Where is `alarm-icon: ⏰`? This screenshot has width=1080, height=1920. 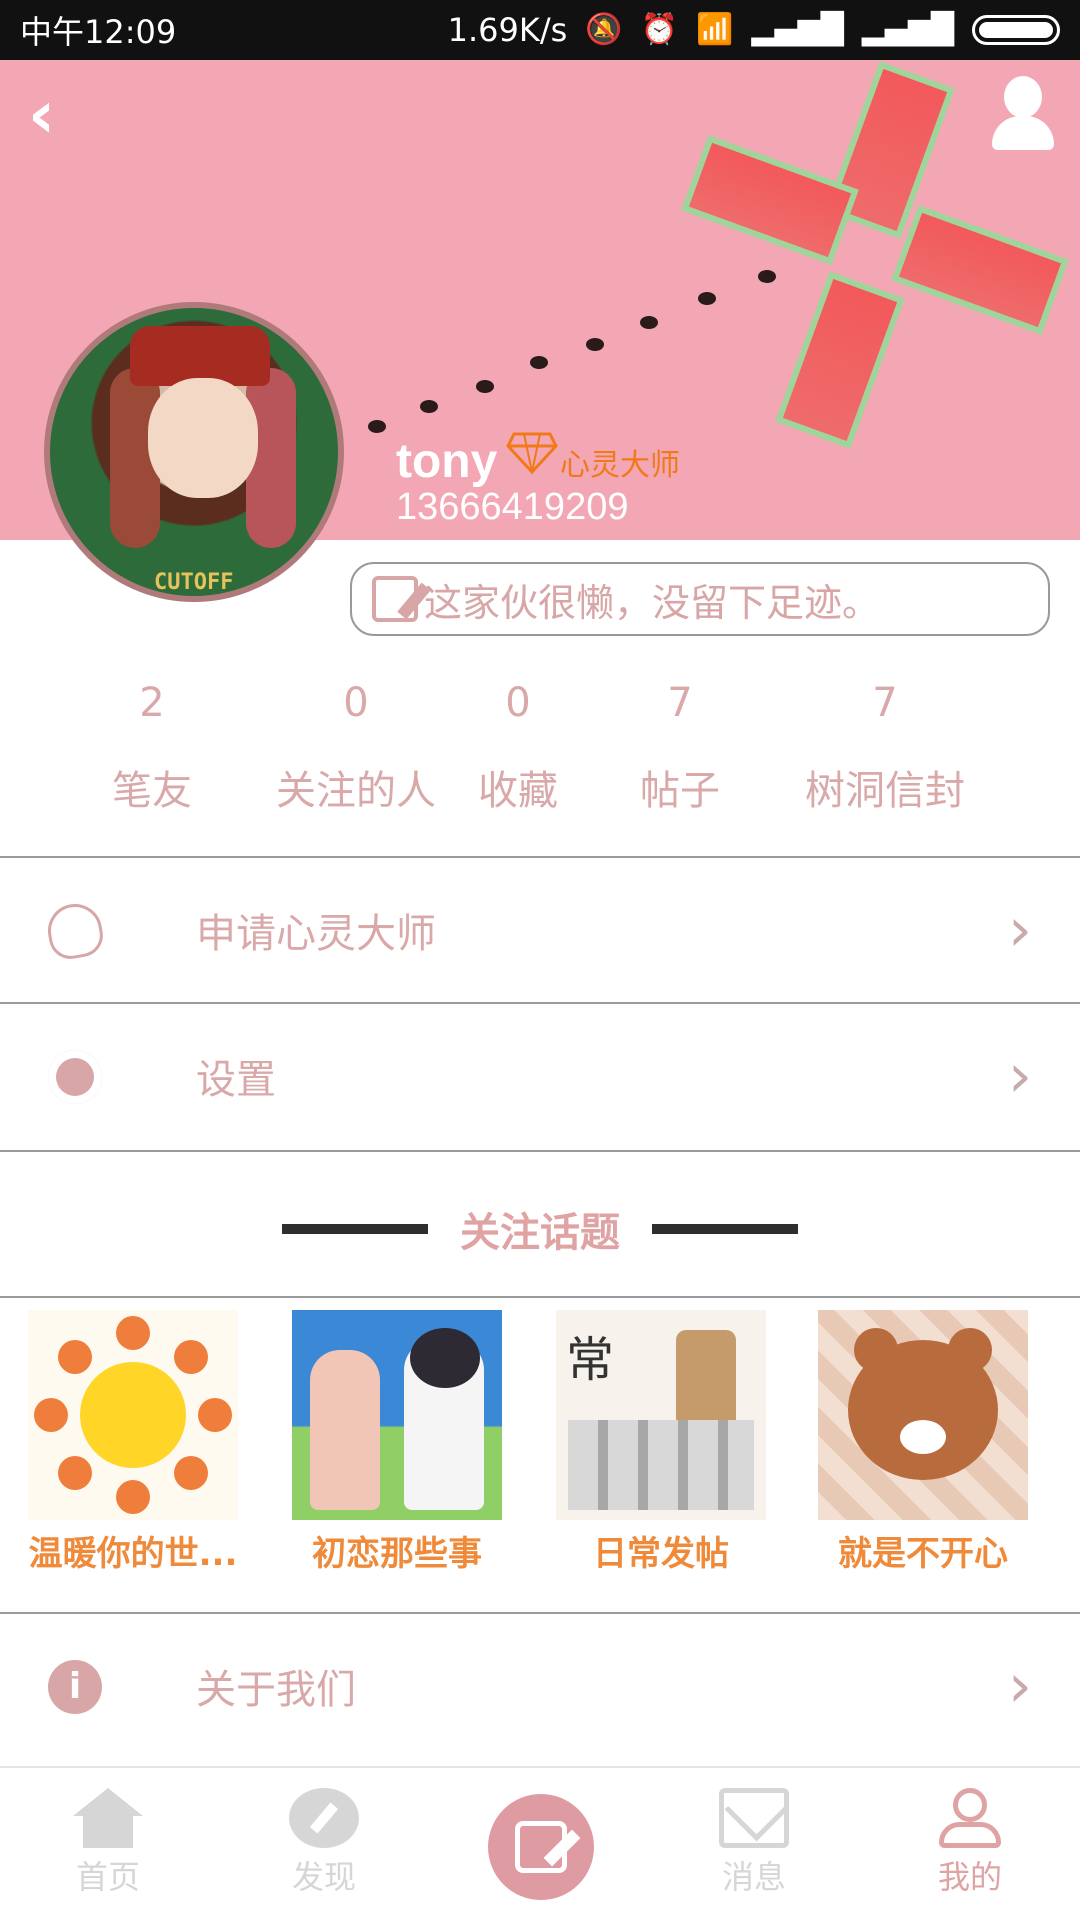 alarm-icon: ⏰ is located at coordinates (659, 29).